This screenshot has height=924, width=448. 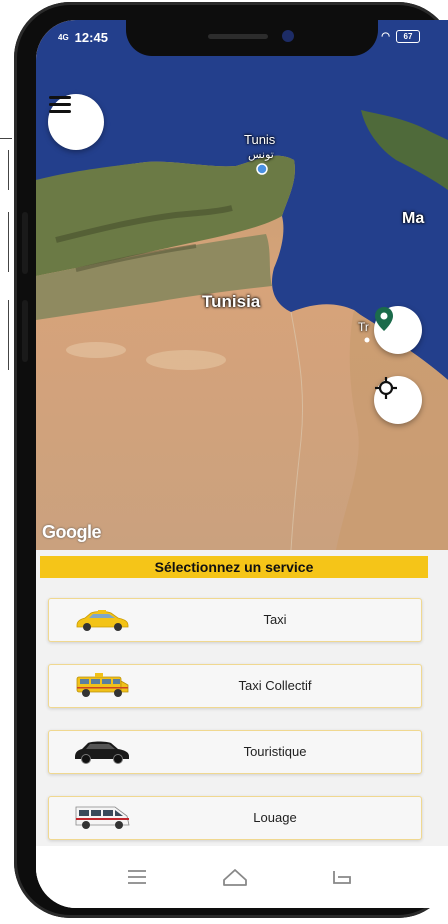 What do you see at coordinates (275, 751) in the screenshot?
I see `service-label: Touristique` at bounding box center [275, 751].